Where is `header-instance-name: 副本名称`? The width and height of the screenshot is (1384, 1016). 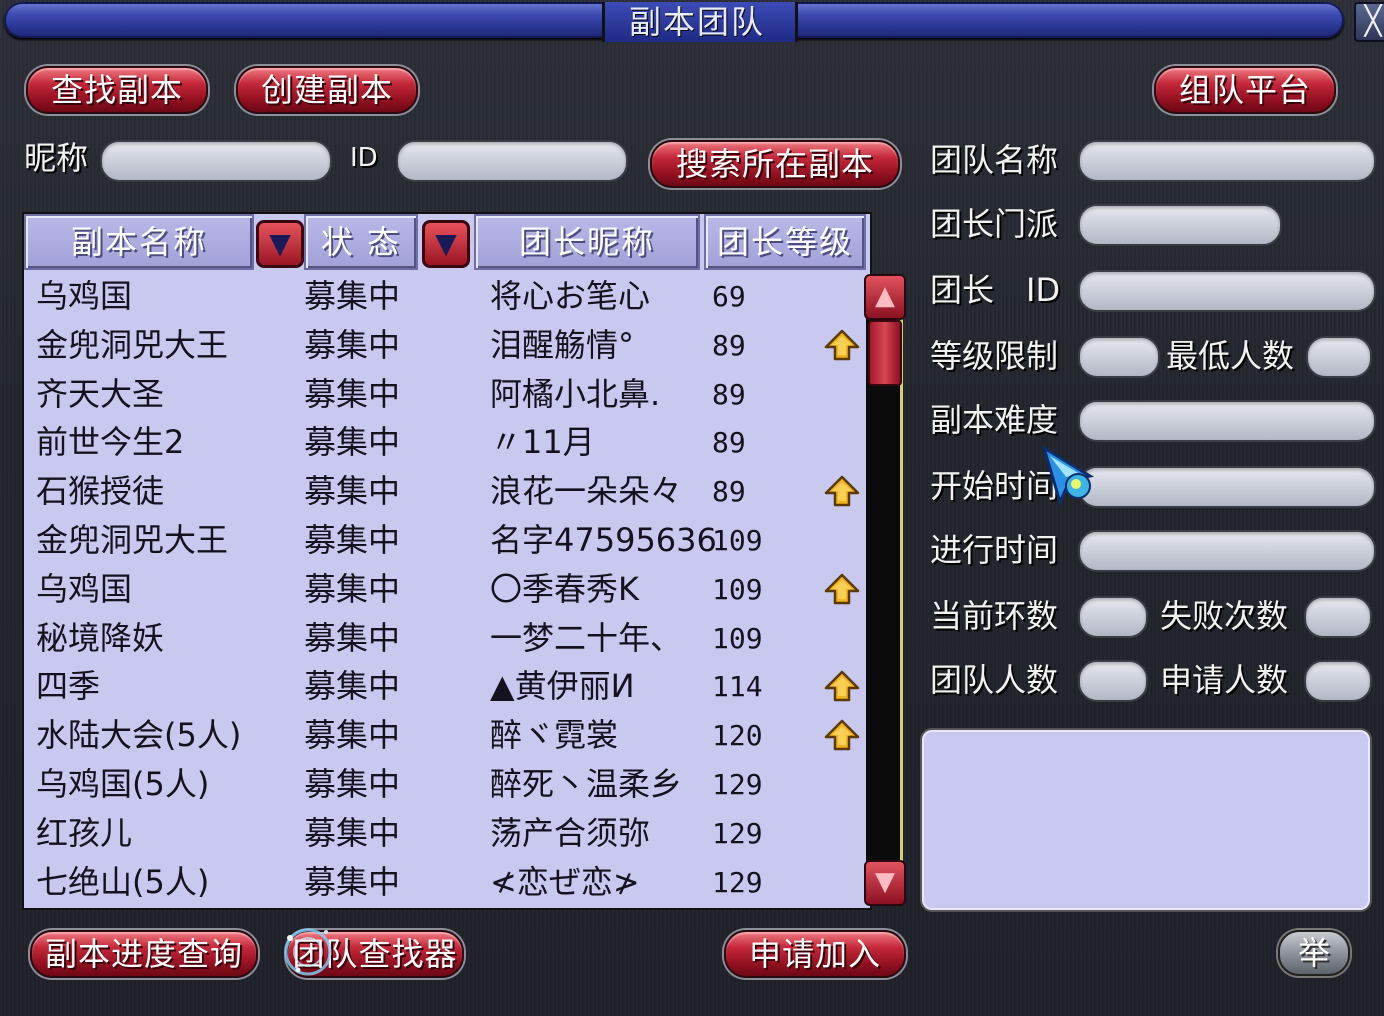 header-instance-name: 副本名称 is located at coordinates (139, 242).